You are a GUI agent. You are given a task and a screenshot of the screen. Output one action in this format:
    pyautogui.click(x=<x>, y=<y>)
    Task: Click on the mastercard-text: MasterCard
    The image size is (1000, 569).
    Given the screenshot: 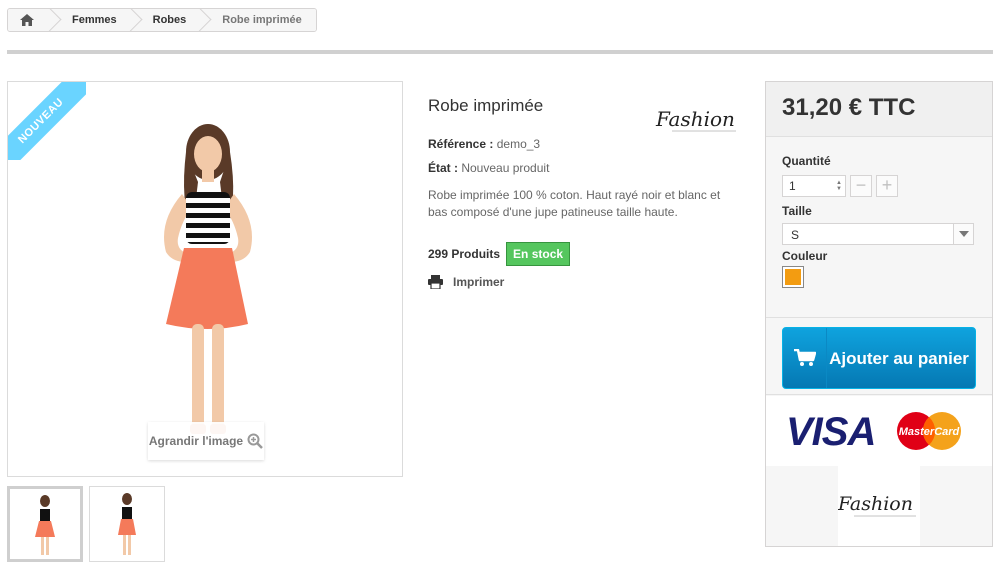 What is the action you would take?
    pyautogui.click(x=929, y=432)
    